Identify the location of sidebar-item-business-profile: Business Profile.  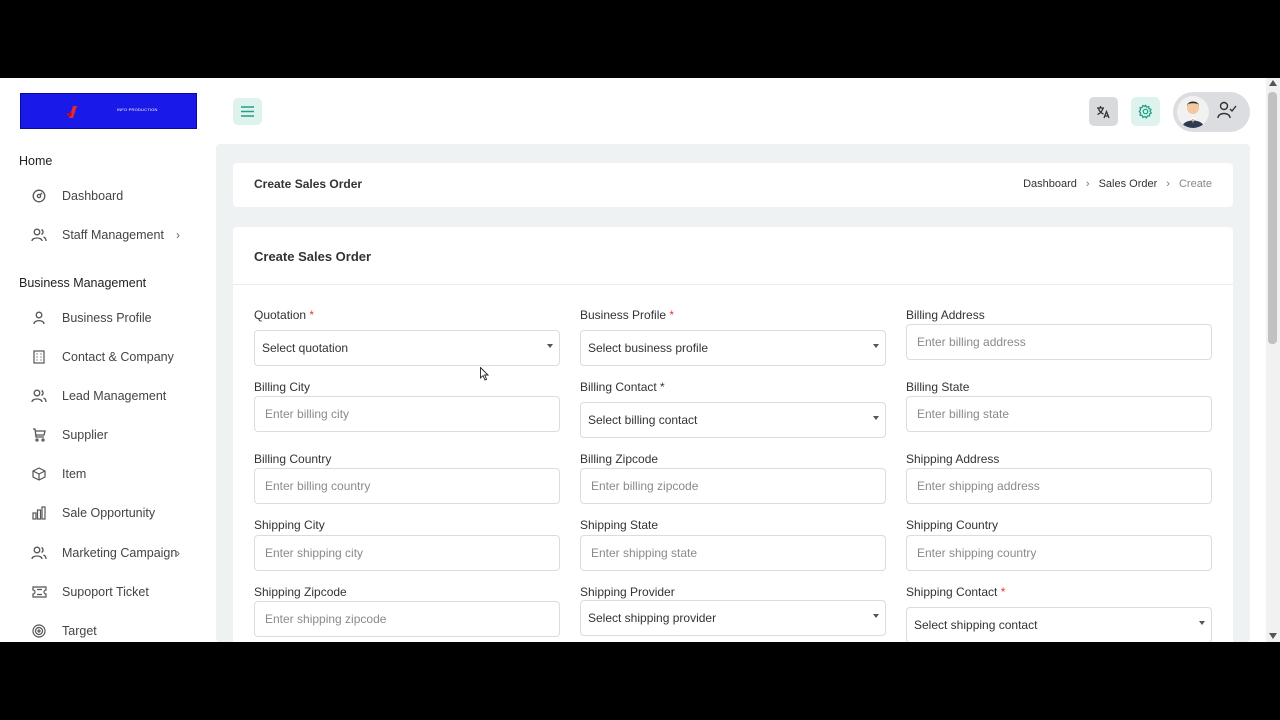
(115, 318).